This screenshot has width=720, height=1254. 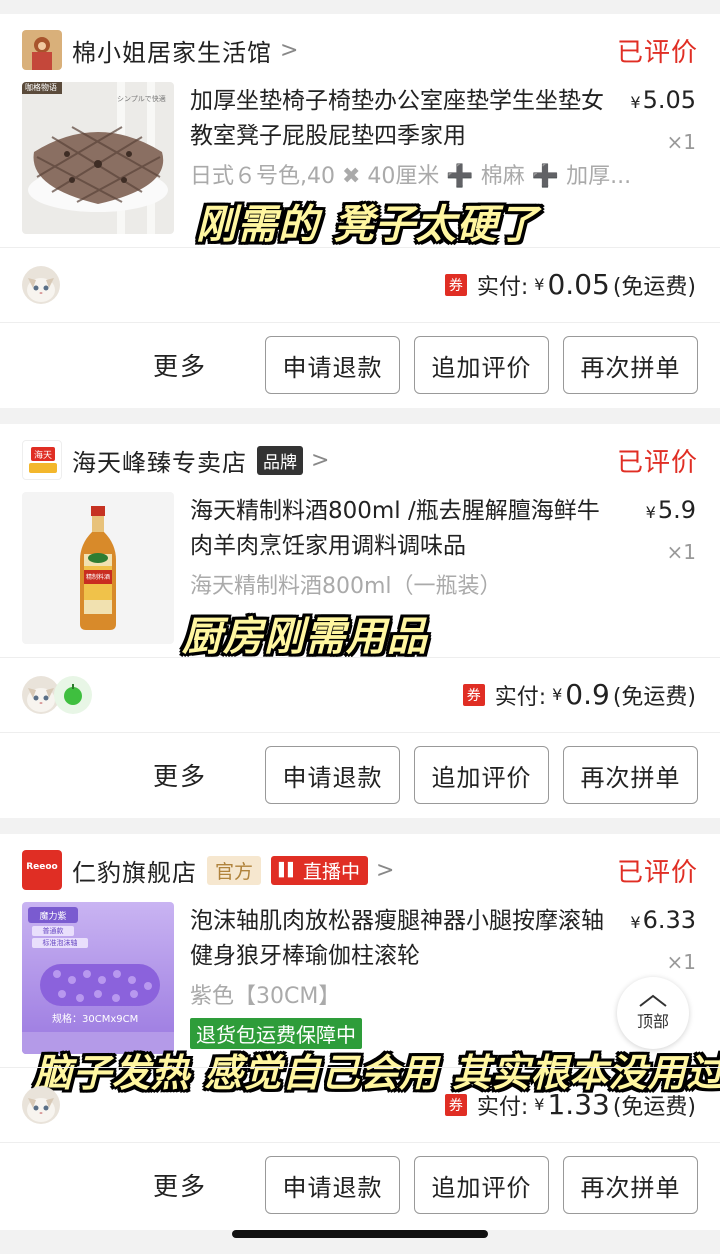 I want to click on bottle-label-text: 精制料酒, so click(x=97, y=577).